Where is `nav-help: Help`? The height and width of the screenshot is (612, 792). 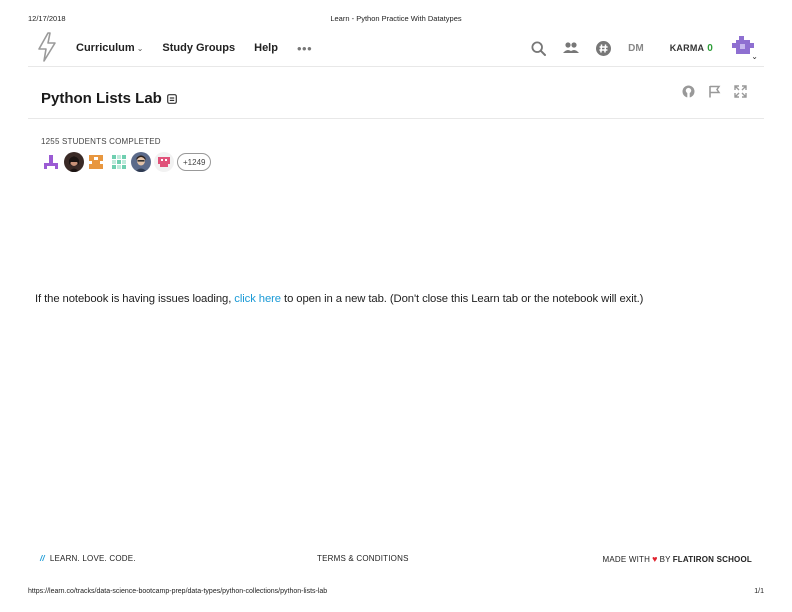
nav-help: Help is located at coordinates (266, 48).